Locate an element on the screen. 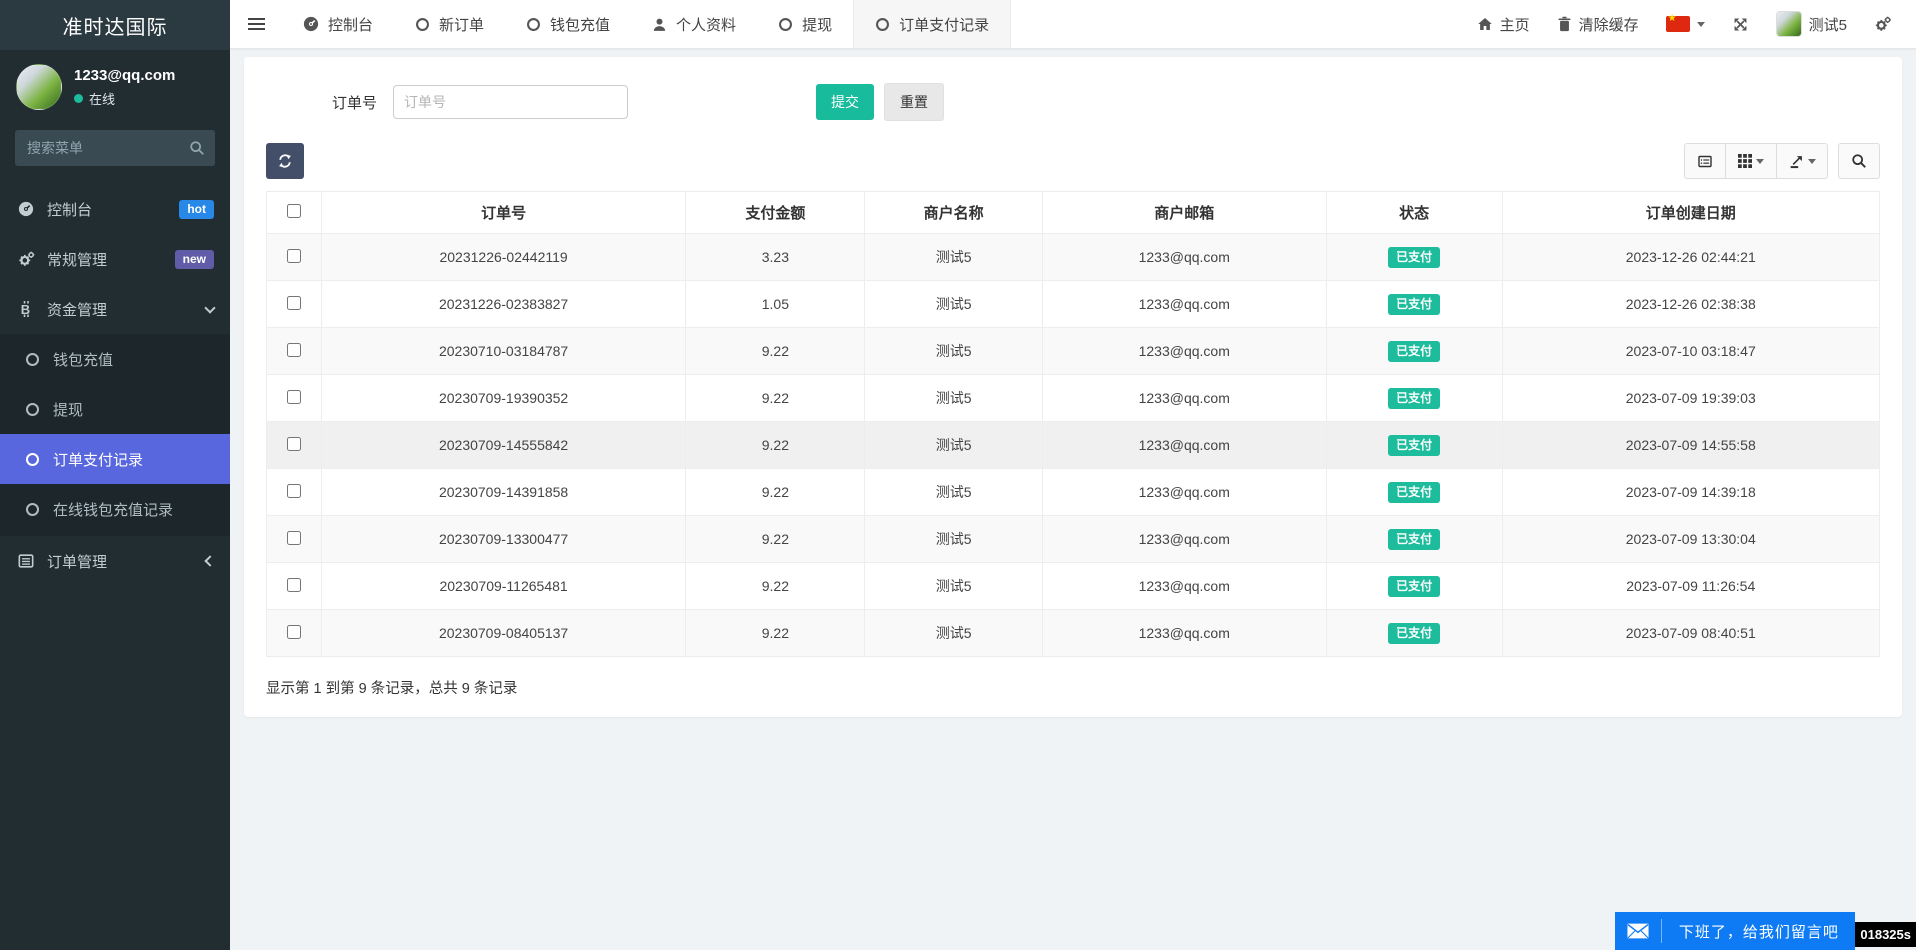 This screenshot has width=1916, height=950. sidebar-item-online-wallet-recharge-records: 在线钱包充值记录 is located at coordinates (115, 509).